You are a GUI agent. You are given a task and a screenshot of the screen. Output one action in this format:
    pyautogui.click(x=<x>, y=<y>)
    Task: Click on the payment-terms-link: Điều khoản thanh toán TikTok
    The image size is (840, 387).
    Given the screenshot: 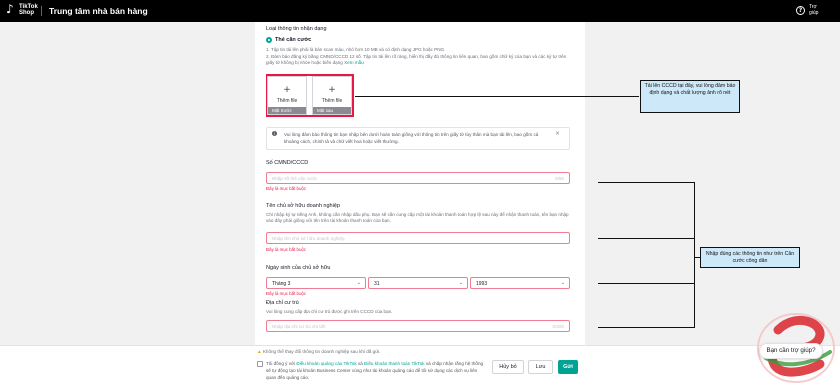 What is the action you would take?
    pyautogui.click(x=394, y=363)
    